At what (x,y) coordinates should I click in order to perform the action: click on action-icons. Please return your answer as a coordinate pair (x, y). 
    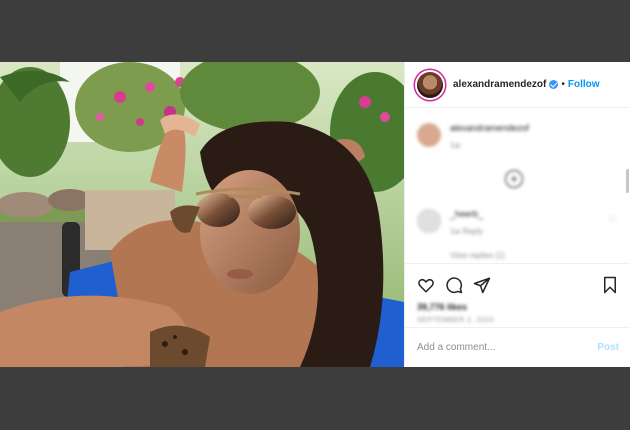
    Looking at the image, I should click on (518, 285).